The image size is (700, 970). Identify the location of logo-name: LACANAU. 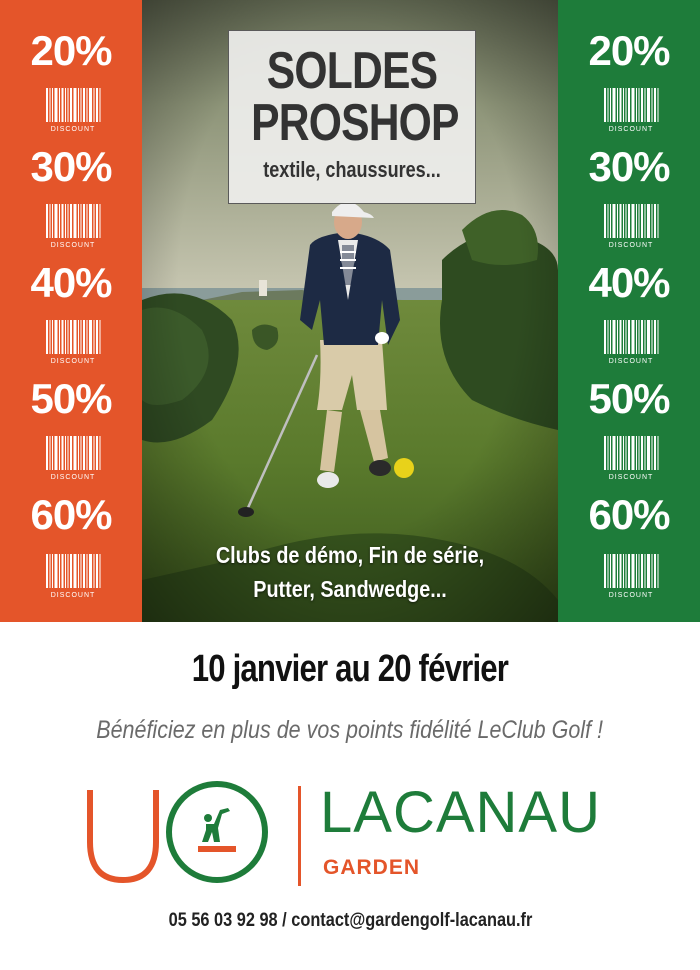
(460, 812).